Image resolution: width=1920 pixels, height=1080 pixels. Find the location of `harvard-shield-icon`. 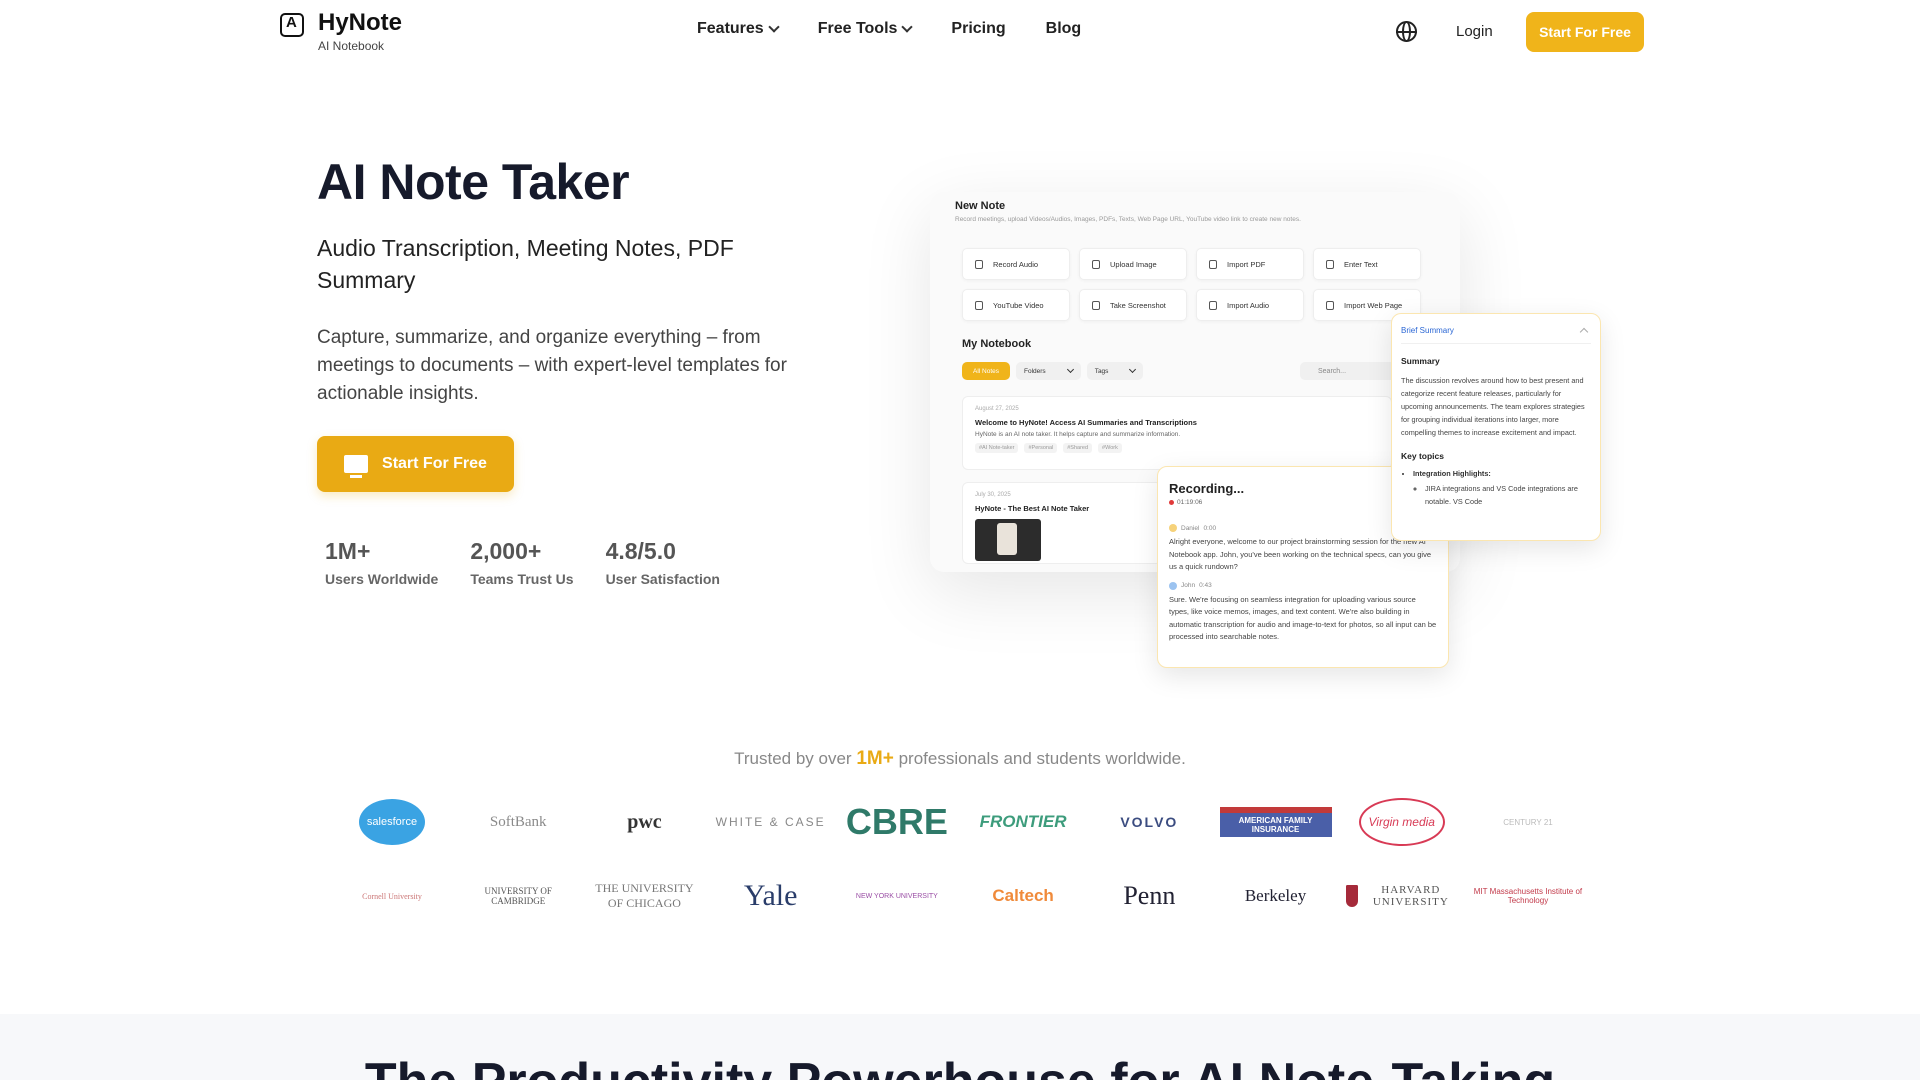

harvard-shield-icon is located at coordinates (1351, 896).